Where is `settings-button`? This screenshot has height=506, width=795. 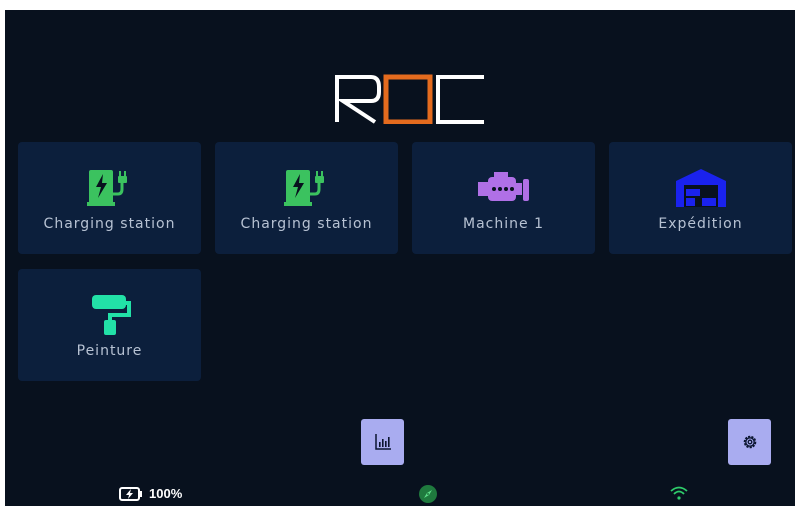
settings-button is located at coordinates (749, 442).